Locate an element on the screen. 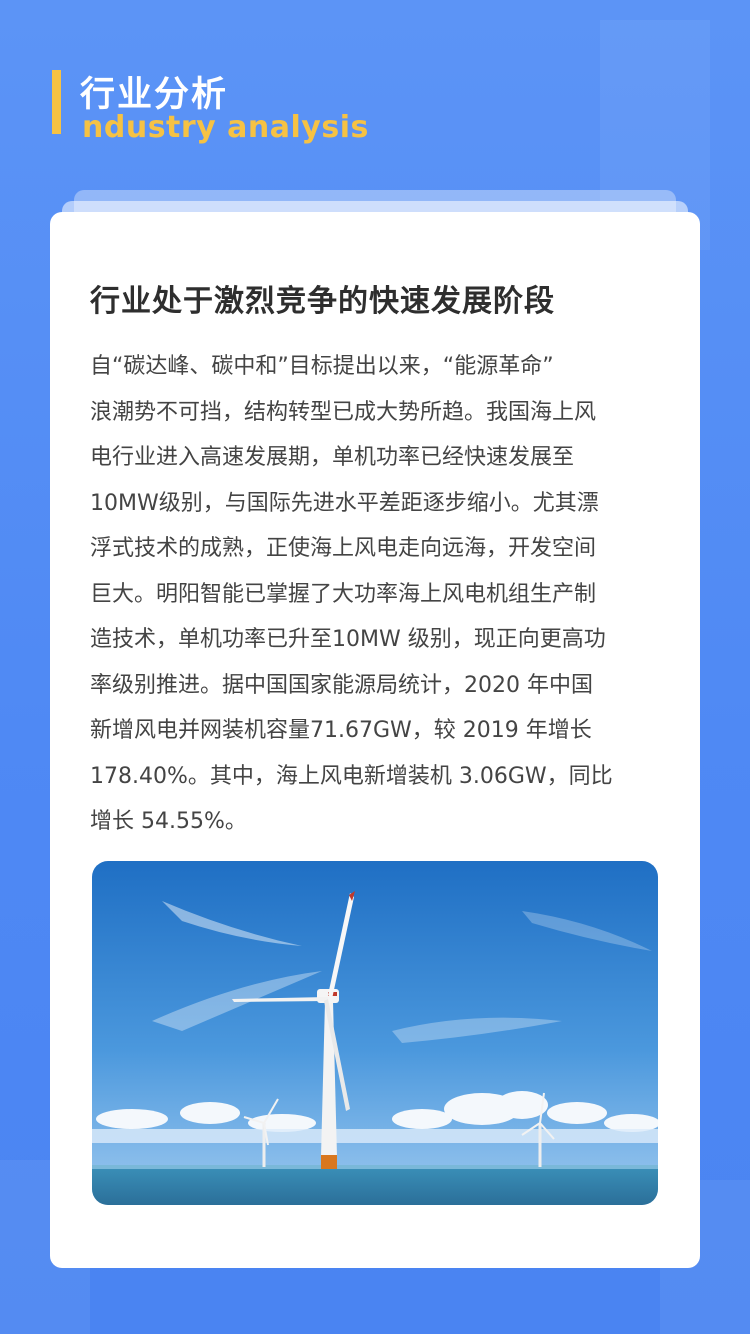  article-line: 巨大。明阳智能已掌握了大功率海上风电机组生产制 is located at coordinates (343, 594).